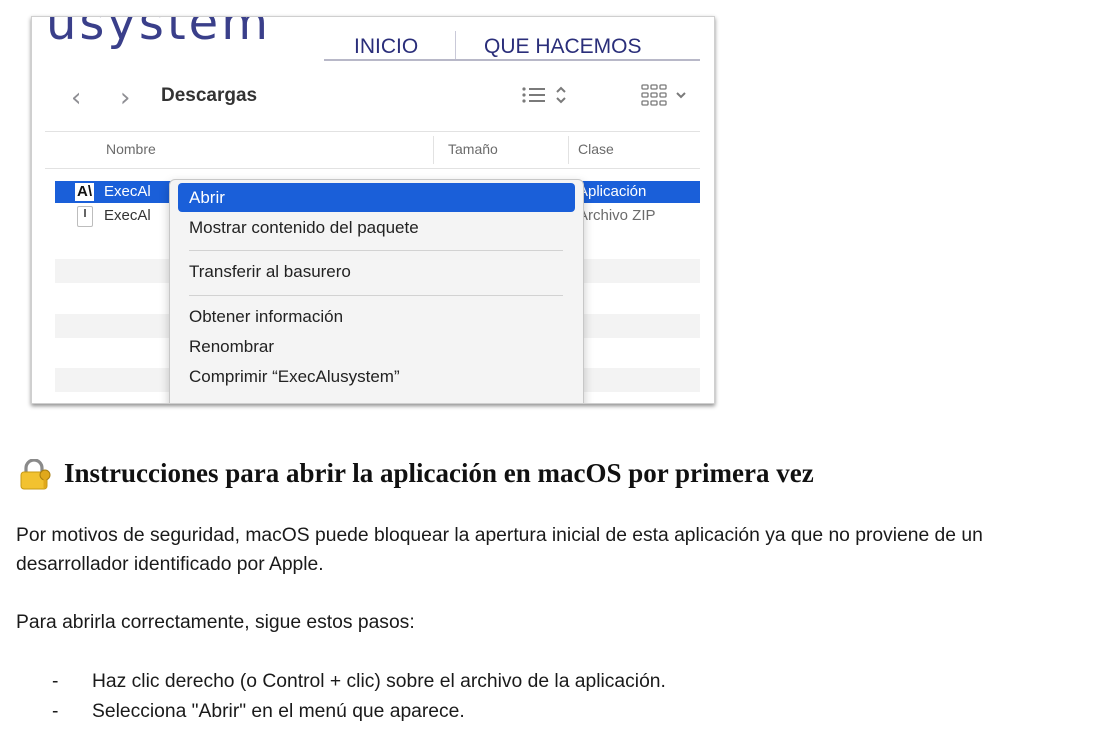 The width and height of the screenshot is (1096, 729). What do you see at coordinates (85, 216) in the screenshot?
I see `zip-file-icon` at bounding box center [85, 216].